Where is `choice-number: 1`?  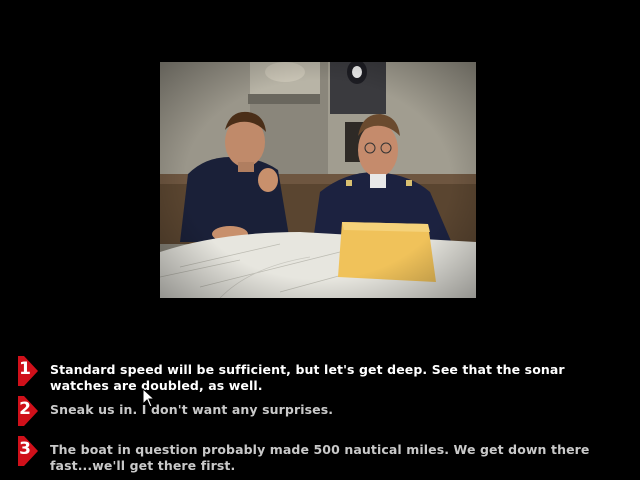 choice-number: 1 is located at coordinates (25, 369).